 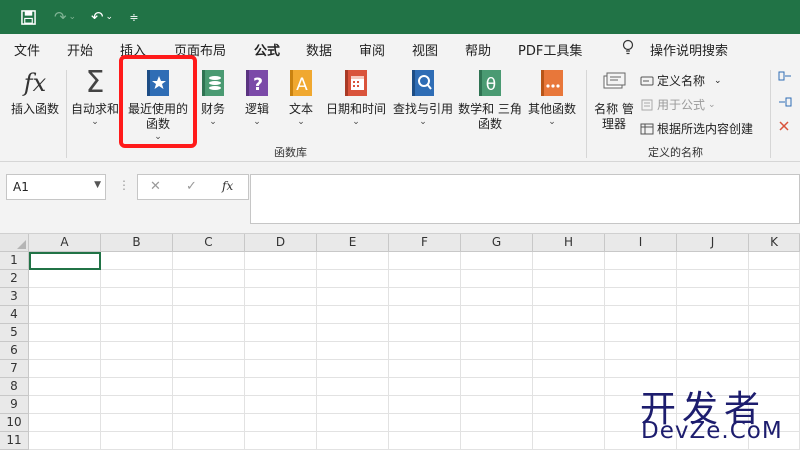 I want to click on enter-icon: ✓, so click(x=191, y=186).